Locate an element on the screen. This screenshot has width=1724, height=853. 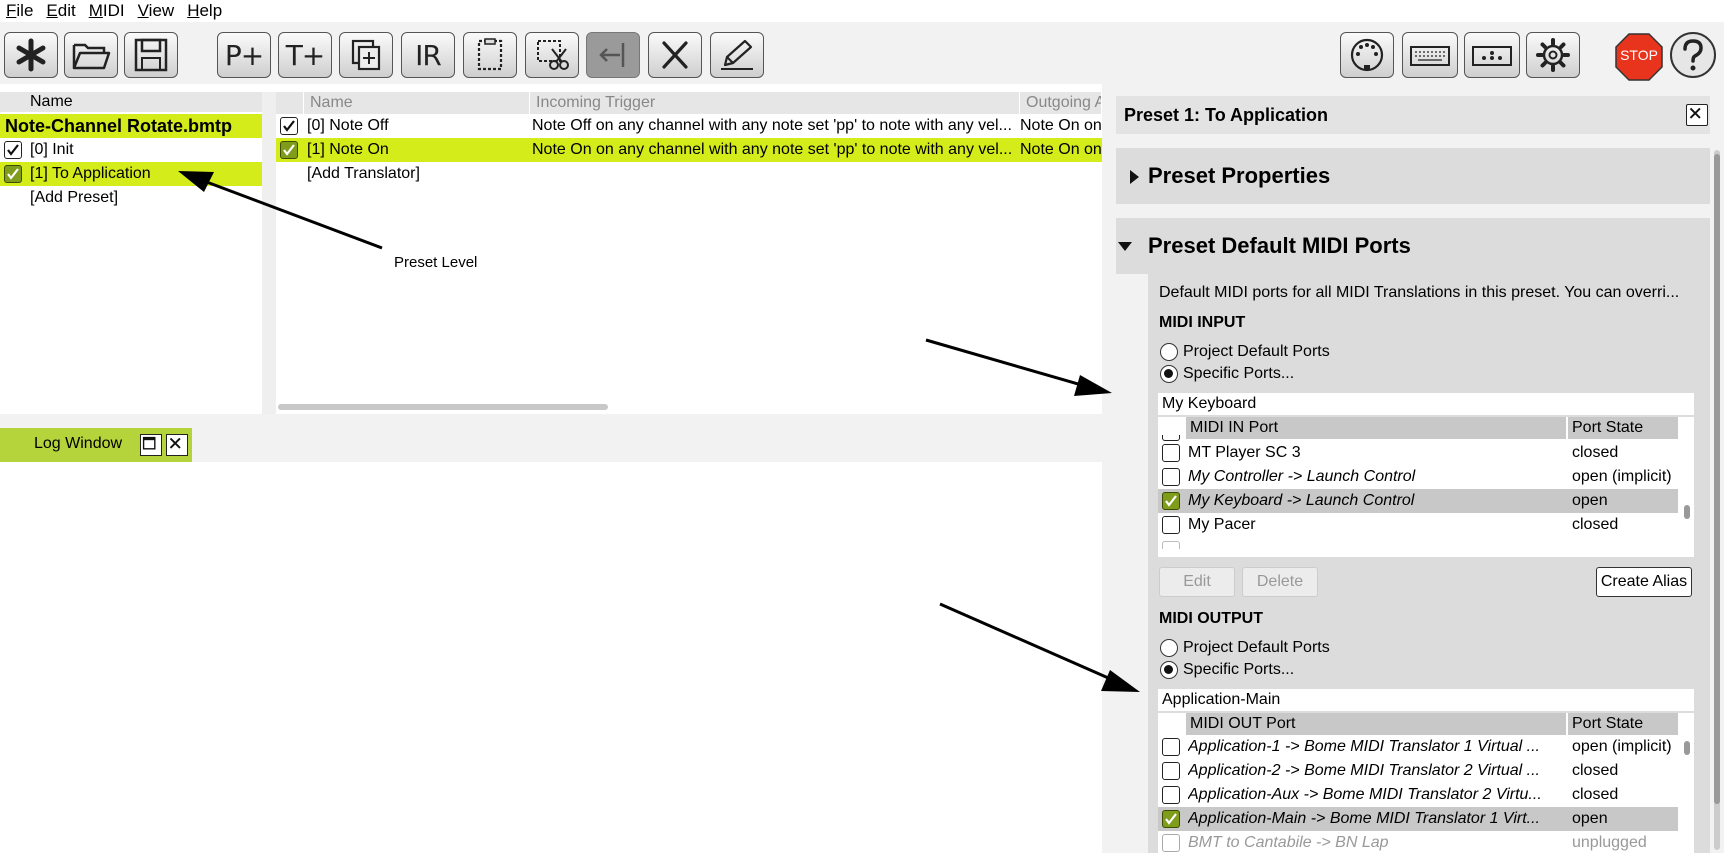
maximize-icon is located at coordinates (149, 443).